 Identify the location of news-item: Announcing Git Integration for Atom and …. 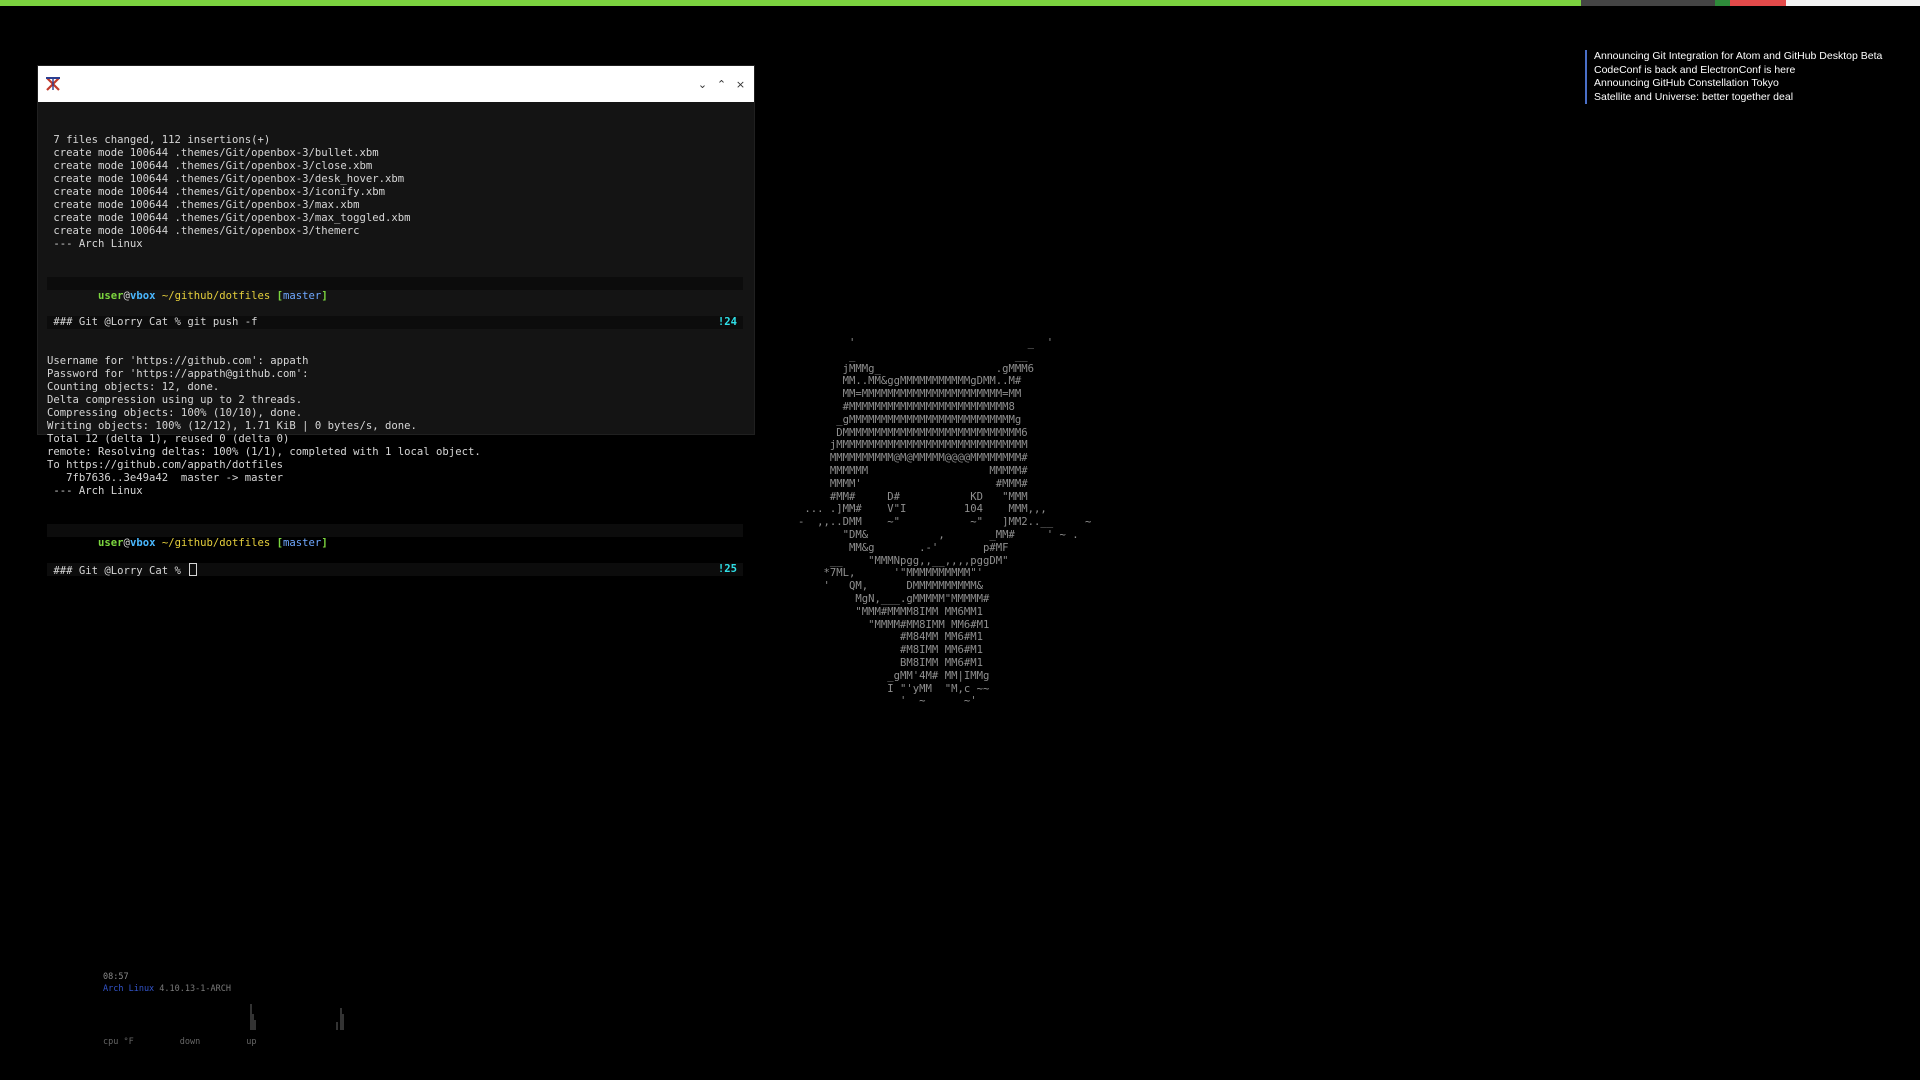
(1738, 57).